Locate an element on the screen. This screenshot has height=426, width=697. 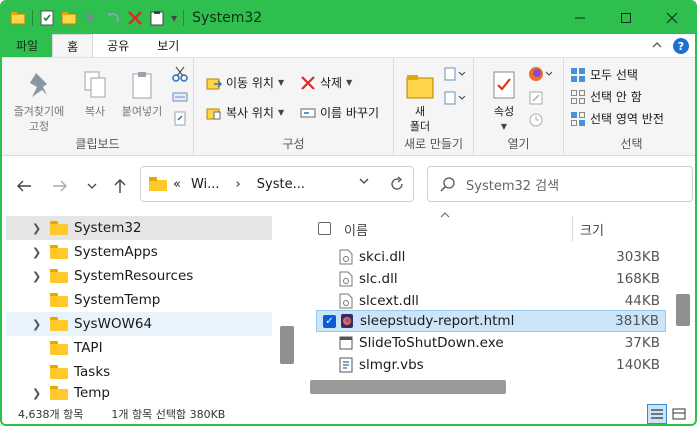
up-button is located at coordinates (120, 186).